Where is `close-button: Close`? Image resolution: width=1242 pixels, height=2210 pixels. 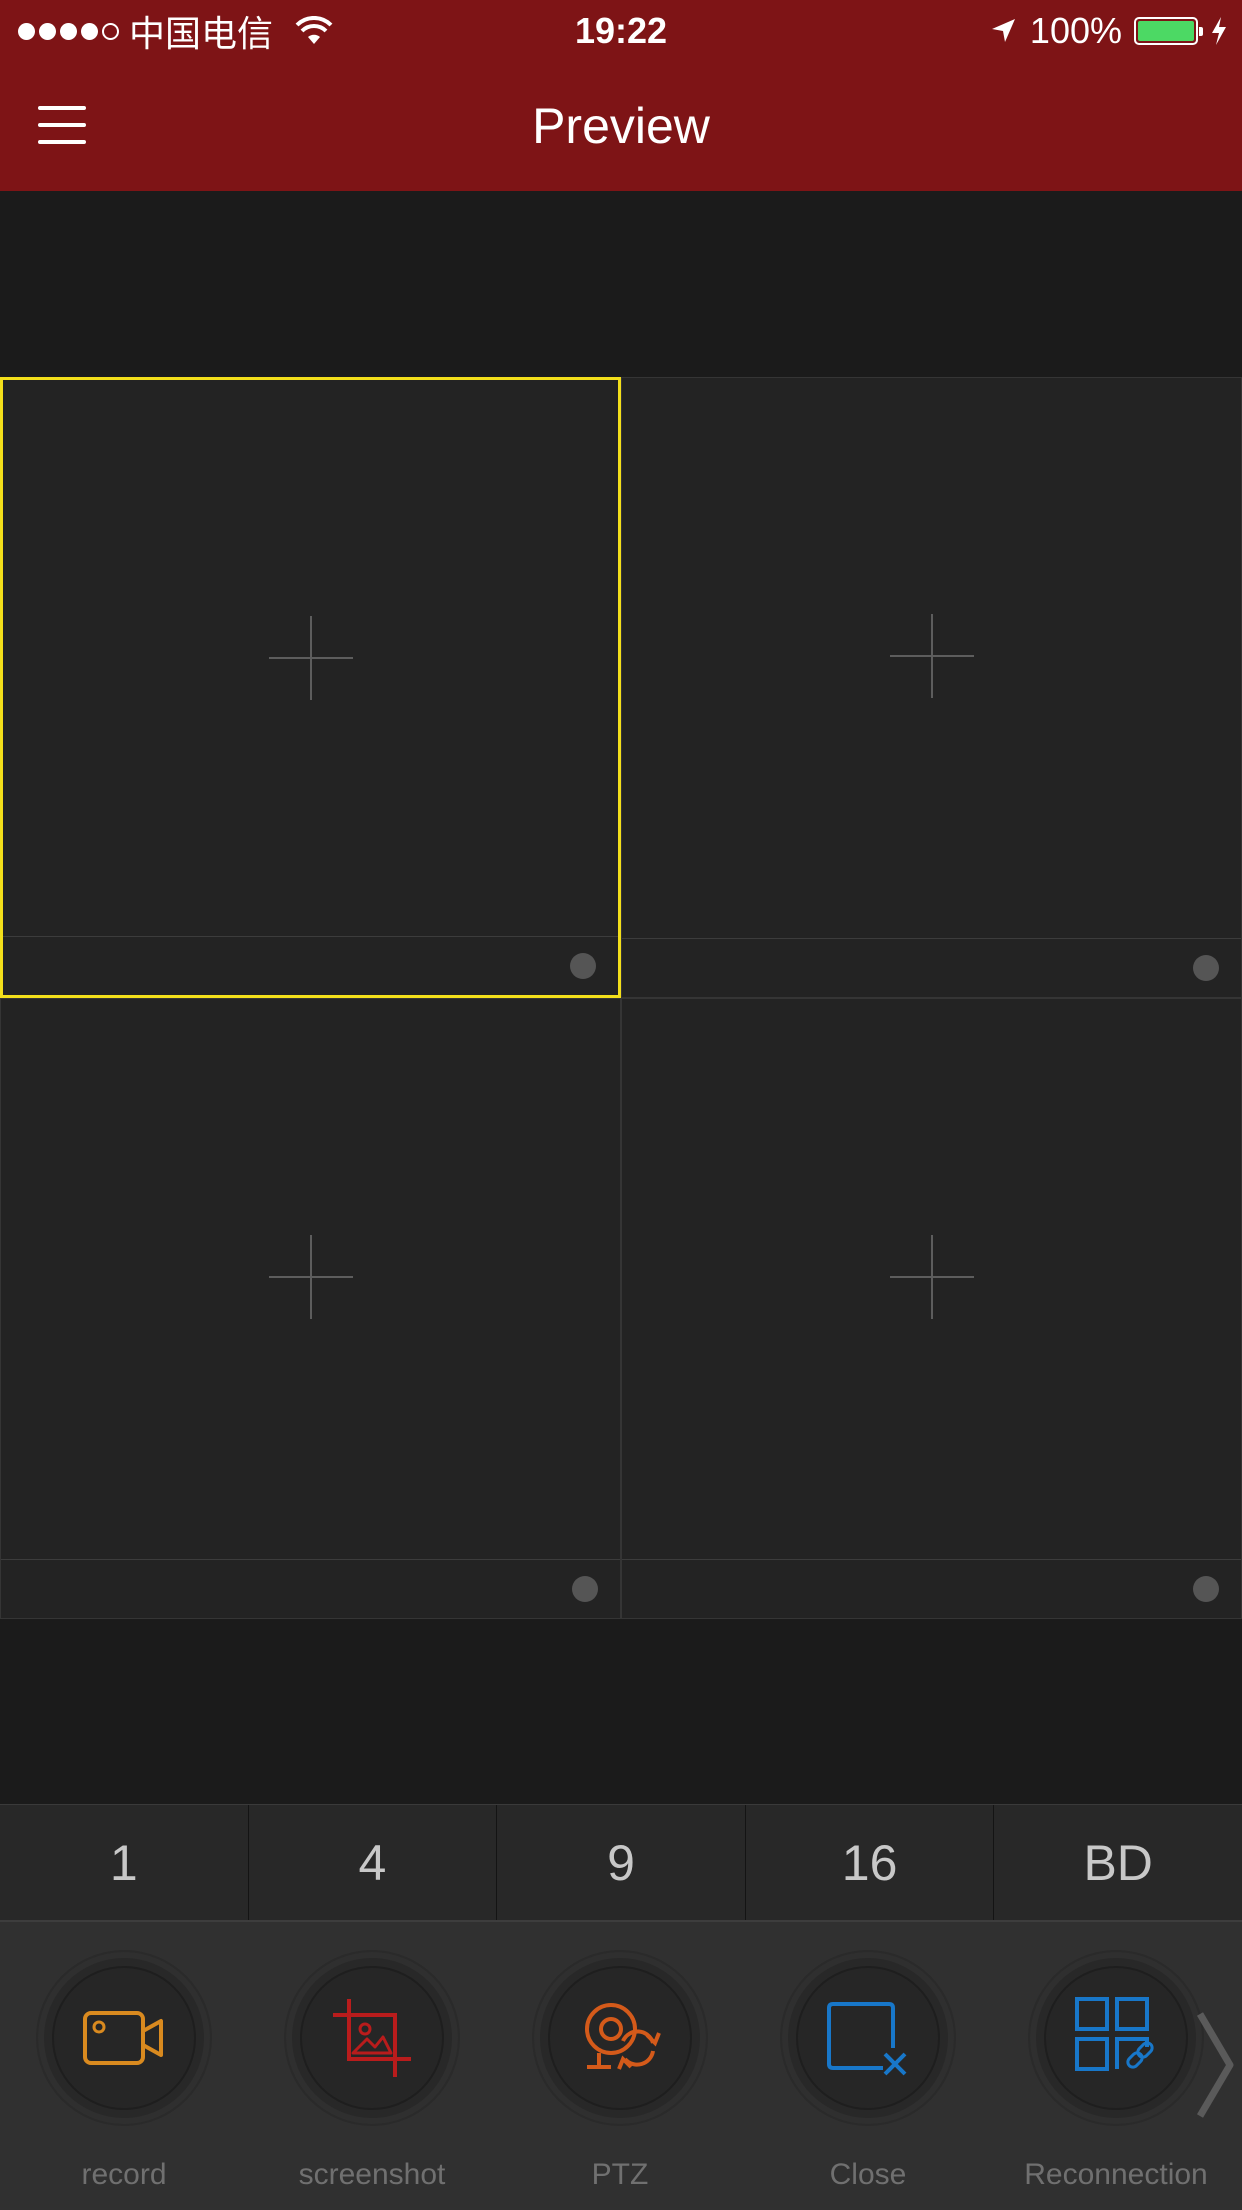
close-button: Close is located at coordinates (868, 2072).